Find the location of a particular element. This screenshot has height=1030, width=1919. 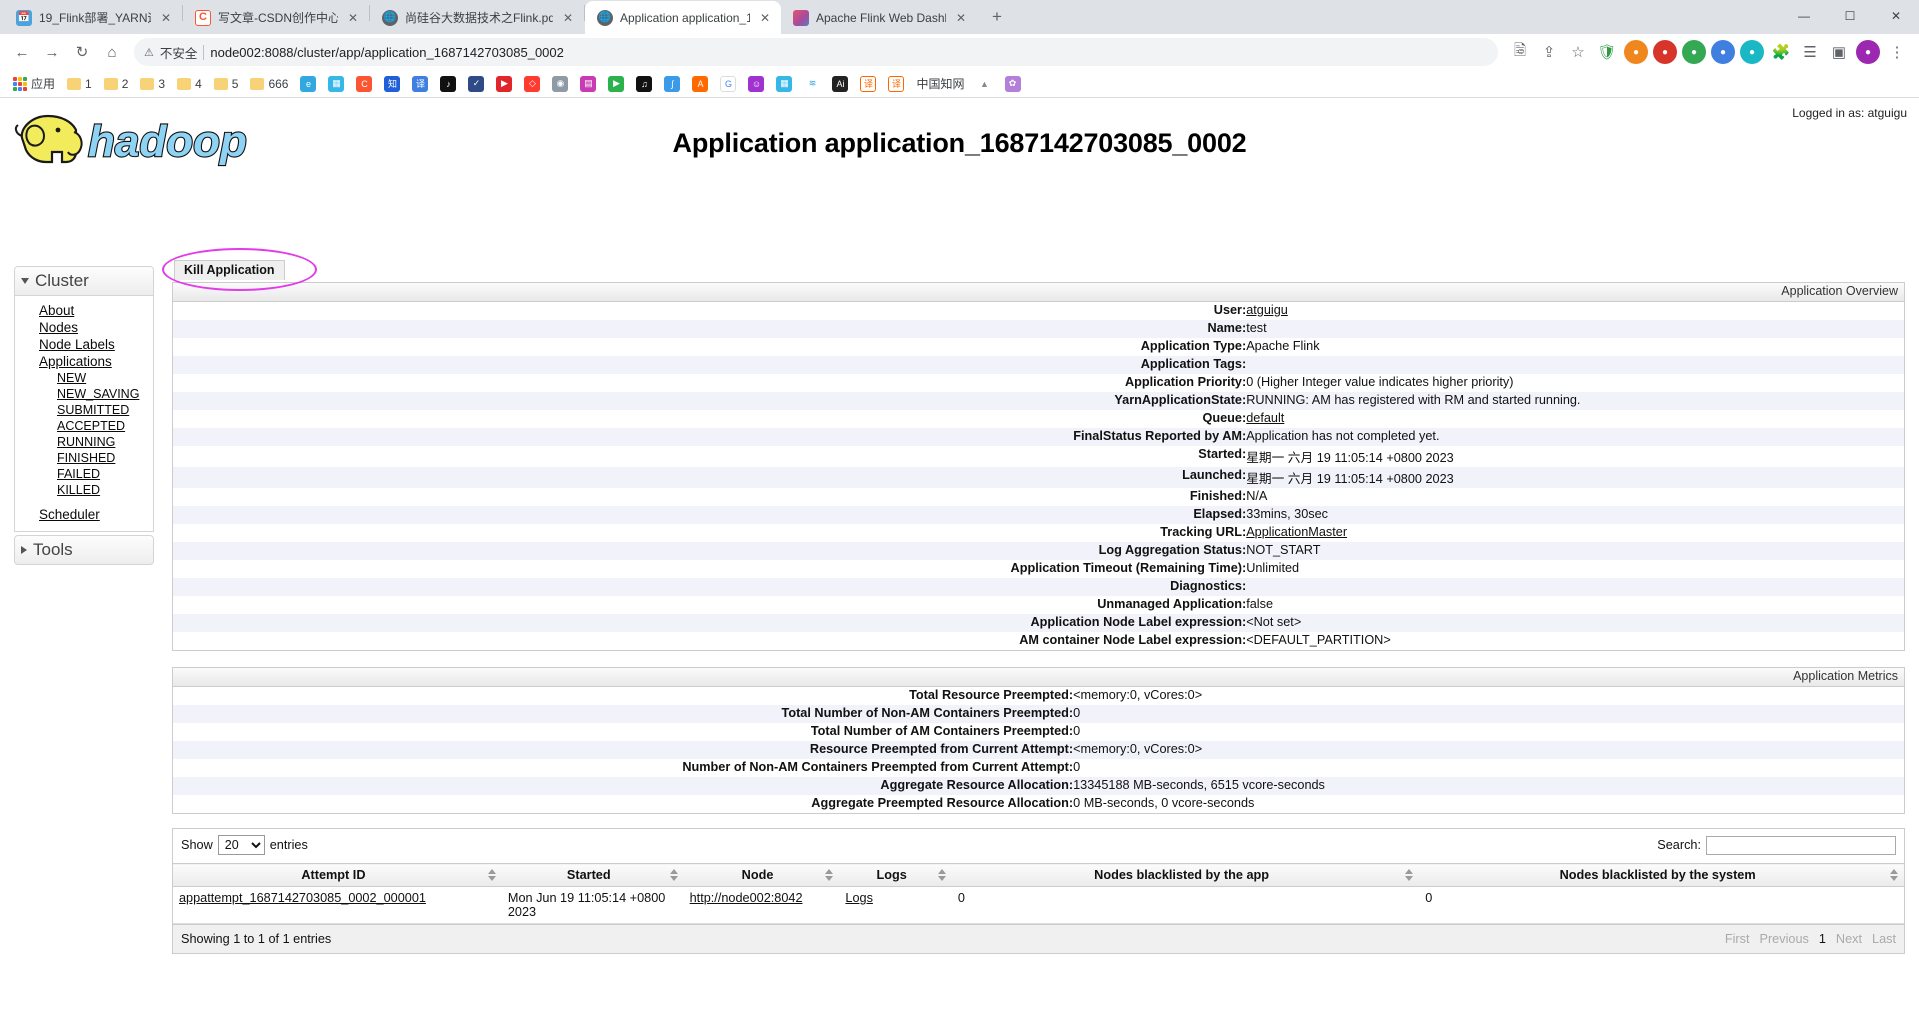

home-icon: ⌂ is located at coordinates (112, 52).